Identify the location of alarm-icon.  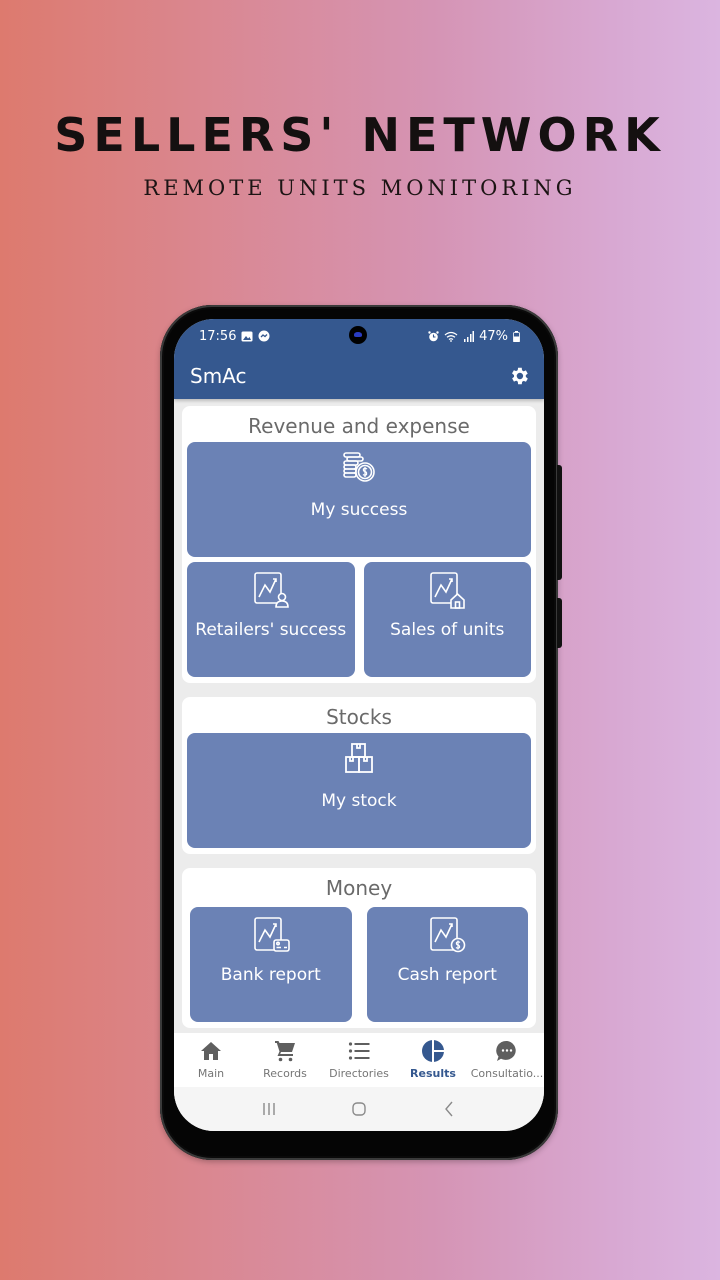
(433, 335).